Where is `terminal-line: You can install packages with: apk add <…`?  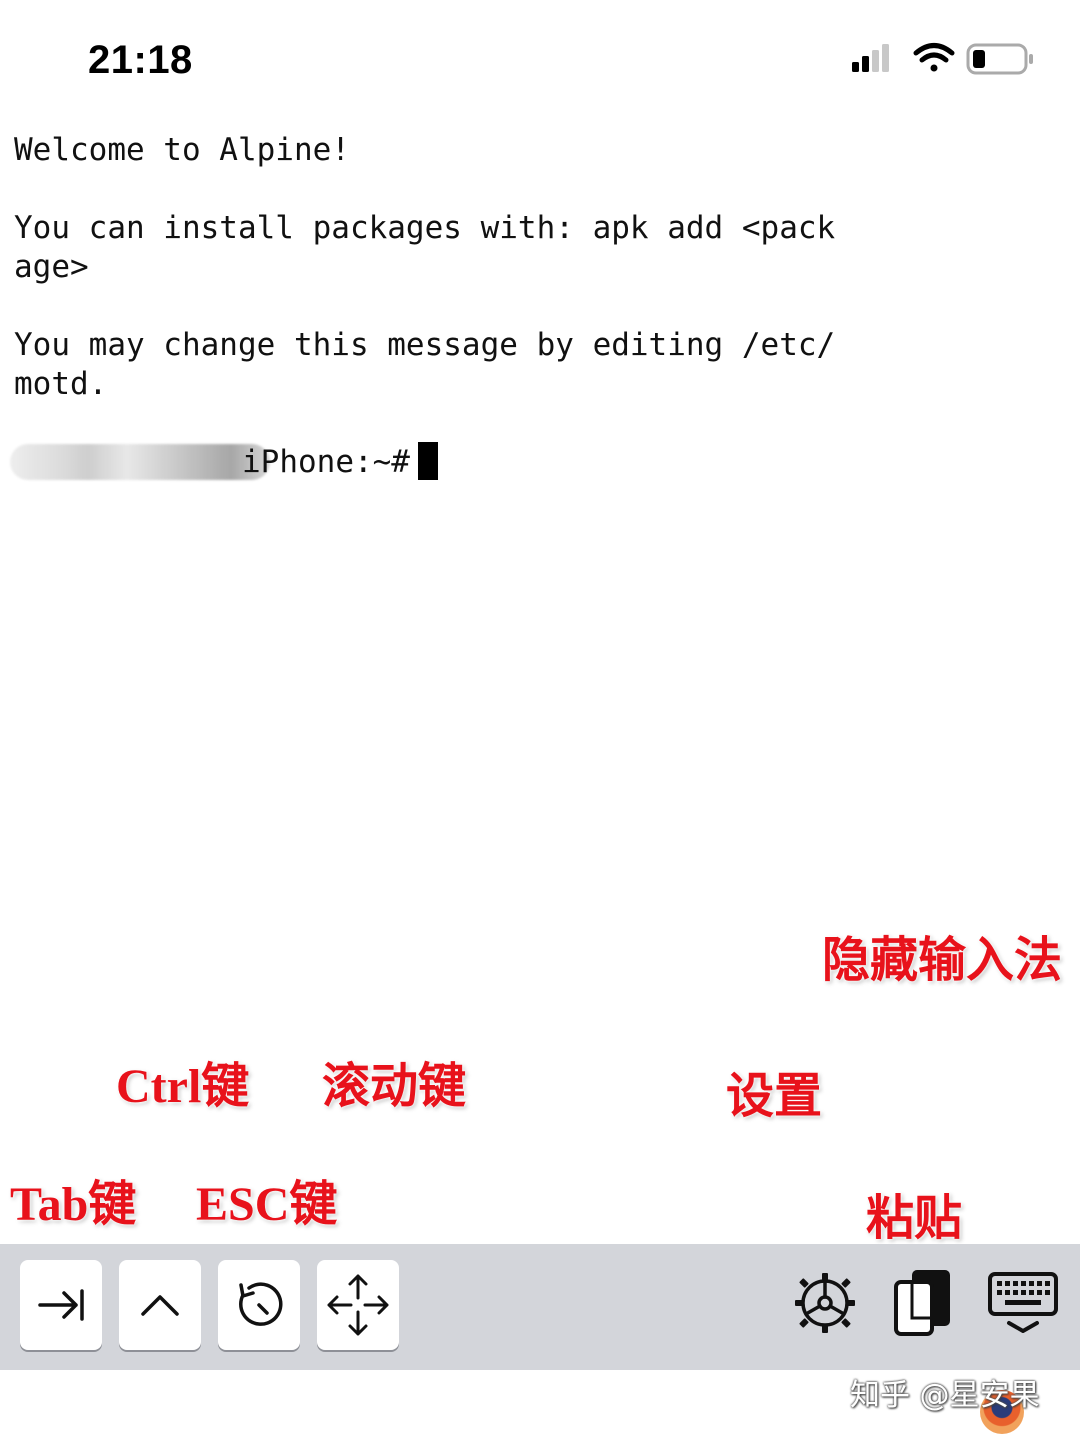 terminal-line: You can install packages with: apk add <… is located at coordinates (425, 228).